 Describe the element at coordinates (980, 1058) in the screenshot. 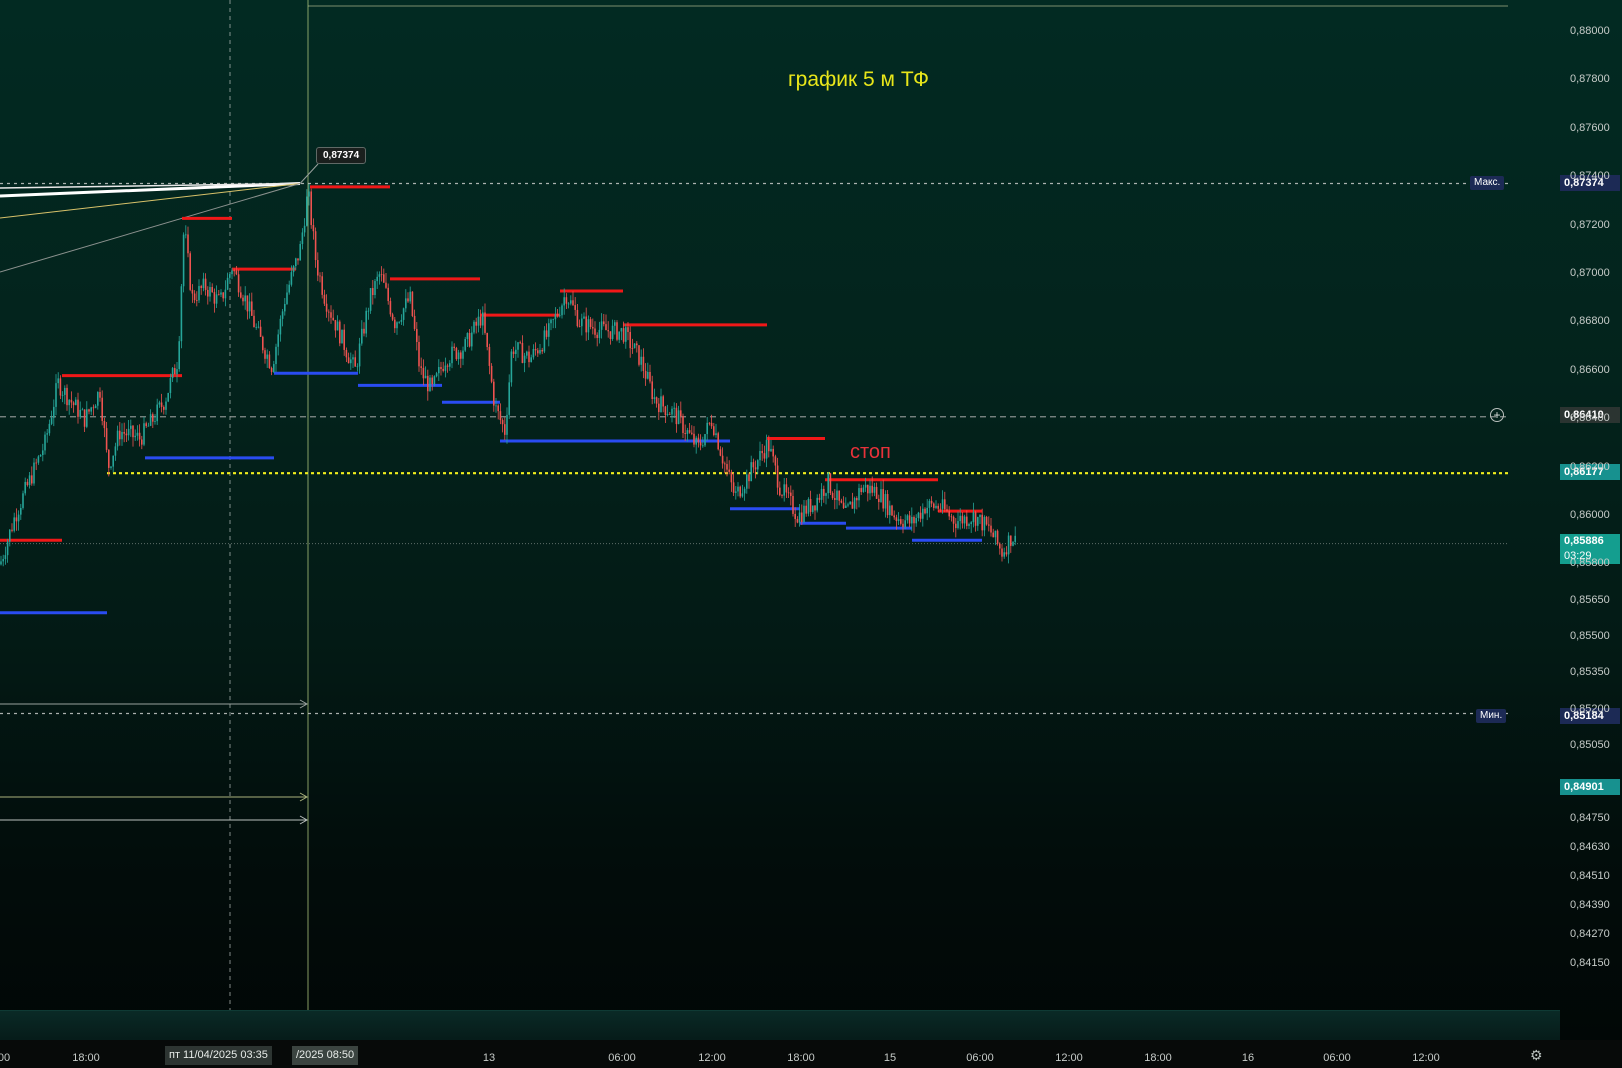

I see `time-tick-label: 06:00` at that location.